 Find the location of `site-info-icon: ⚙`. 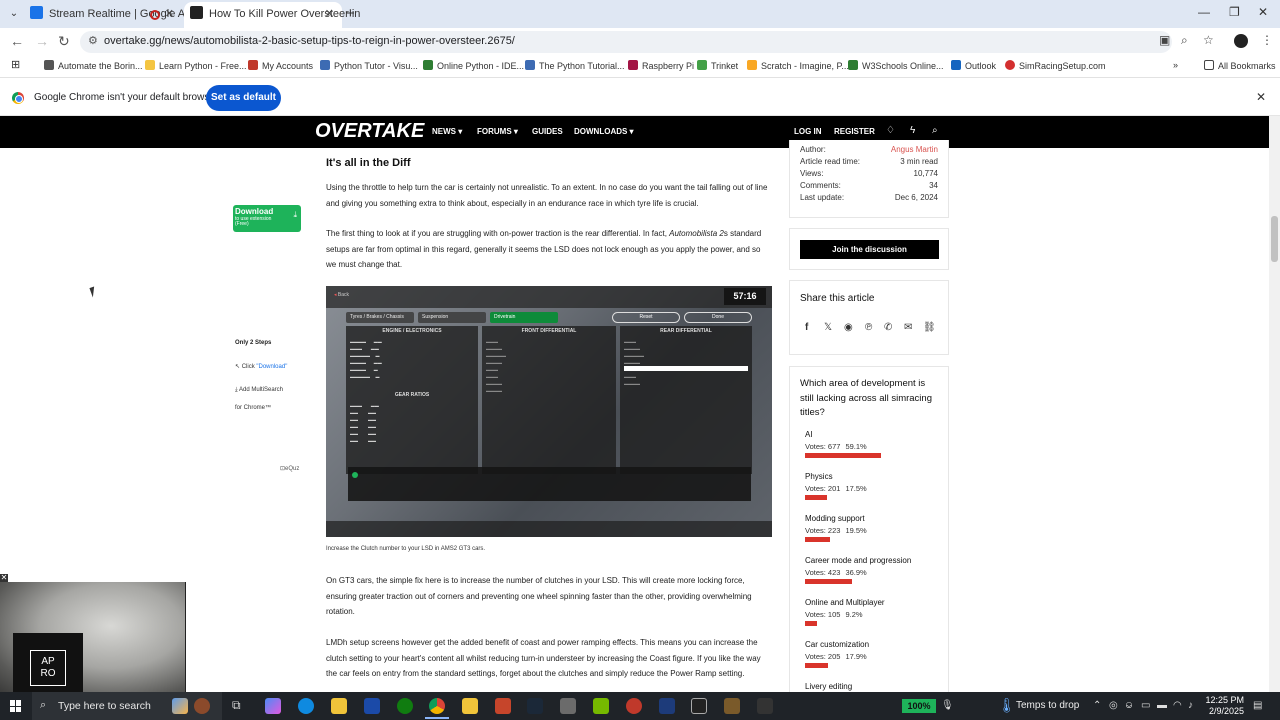

site-info-icon: ⚙ is located at coordinates (93, 40).